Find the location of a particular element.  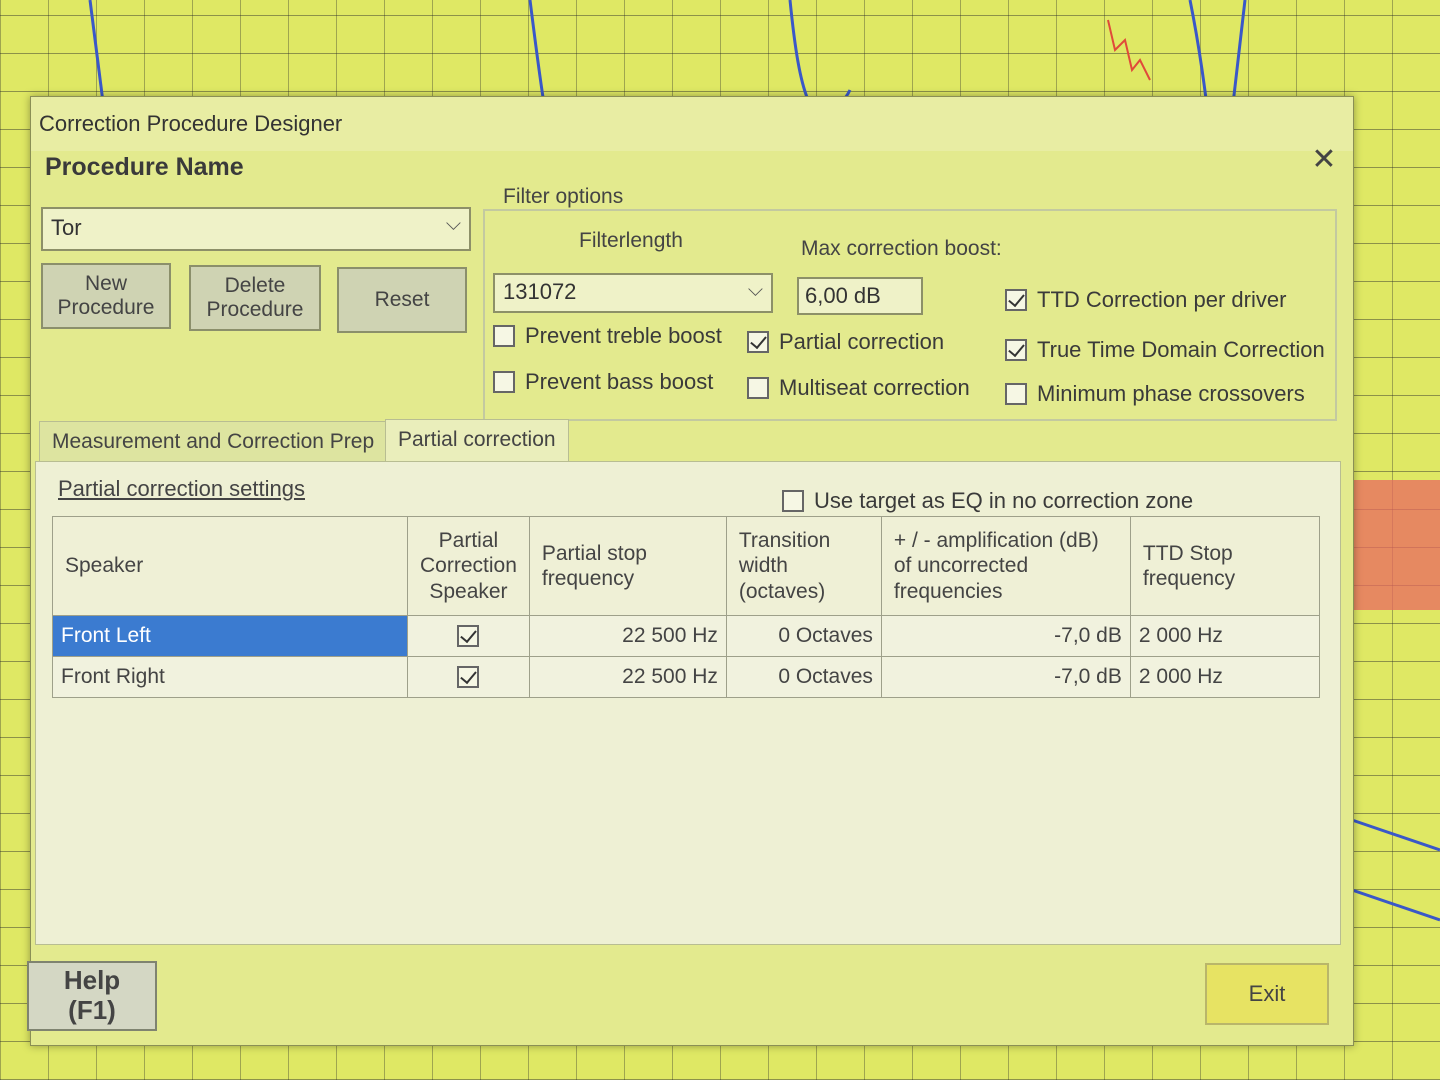

column-header-ttd-stop: TTD Stop frequency is located at coordinates (1225, 566).